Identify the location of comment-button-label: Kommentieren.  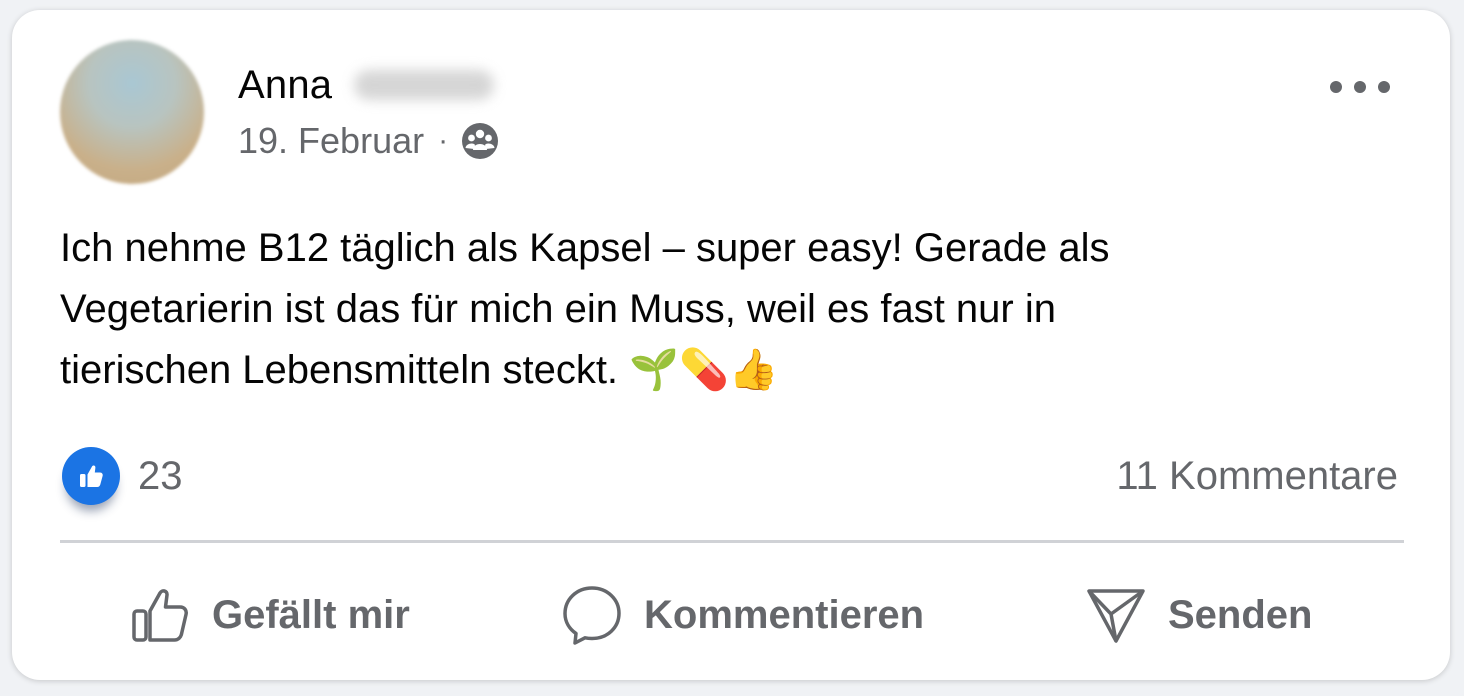
(784, 614).